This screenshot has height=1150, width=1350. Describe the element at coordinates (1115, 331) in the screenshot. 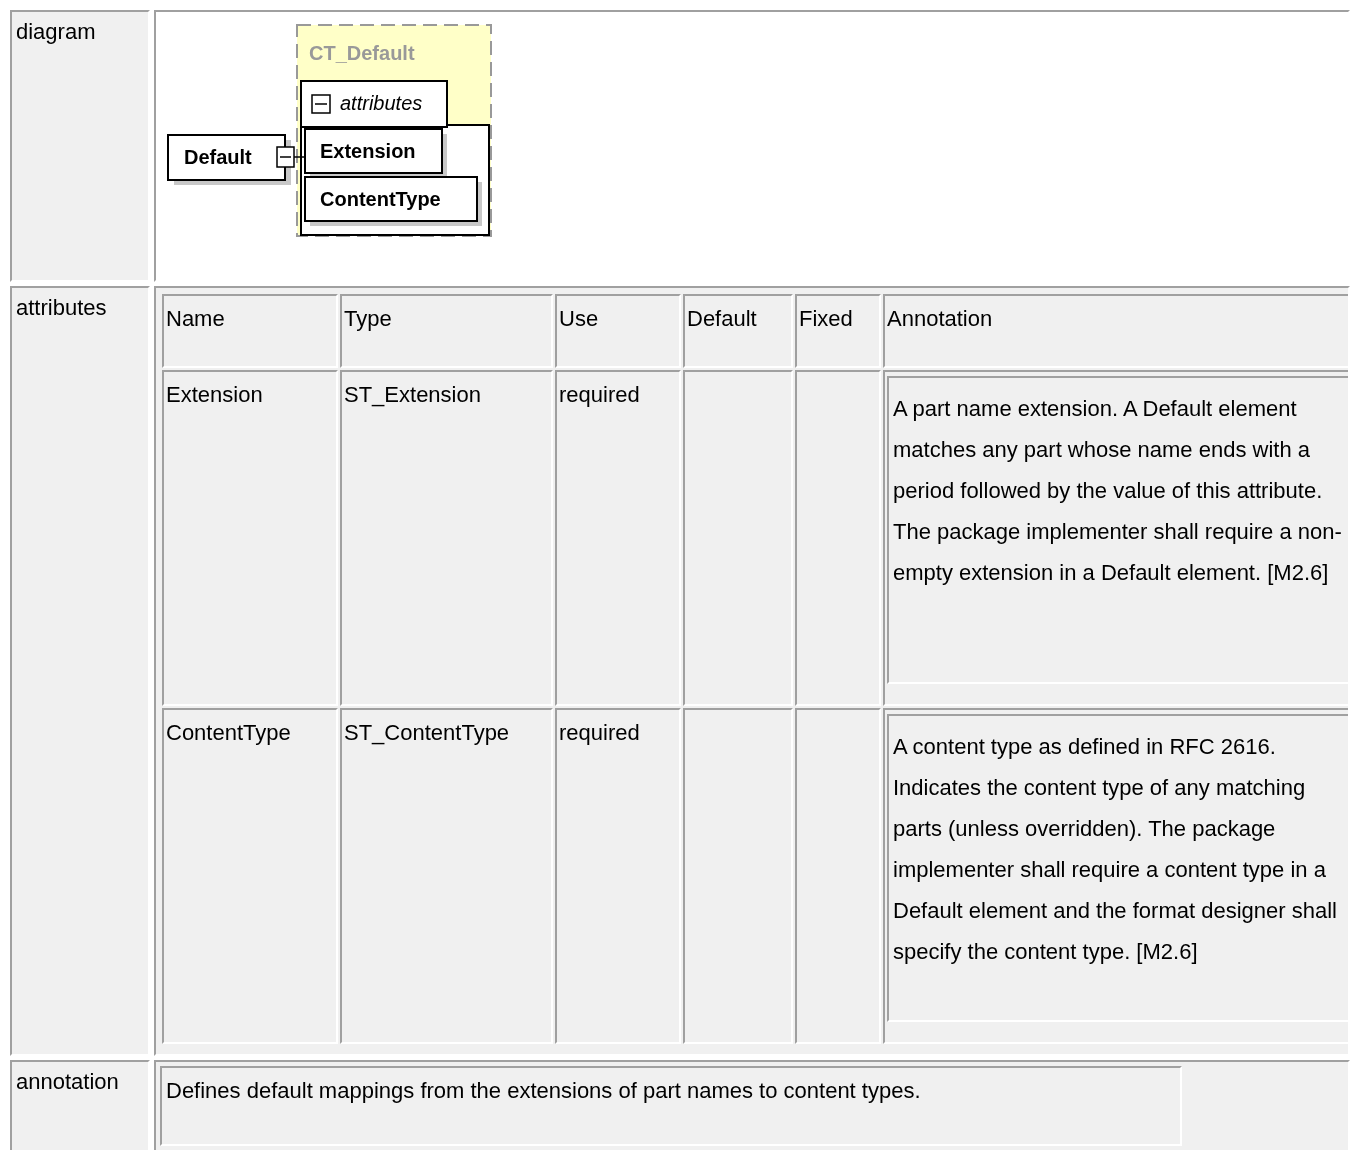

I see `column-header: Annotation` at that location.